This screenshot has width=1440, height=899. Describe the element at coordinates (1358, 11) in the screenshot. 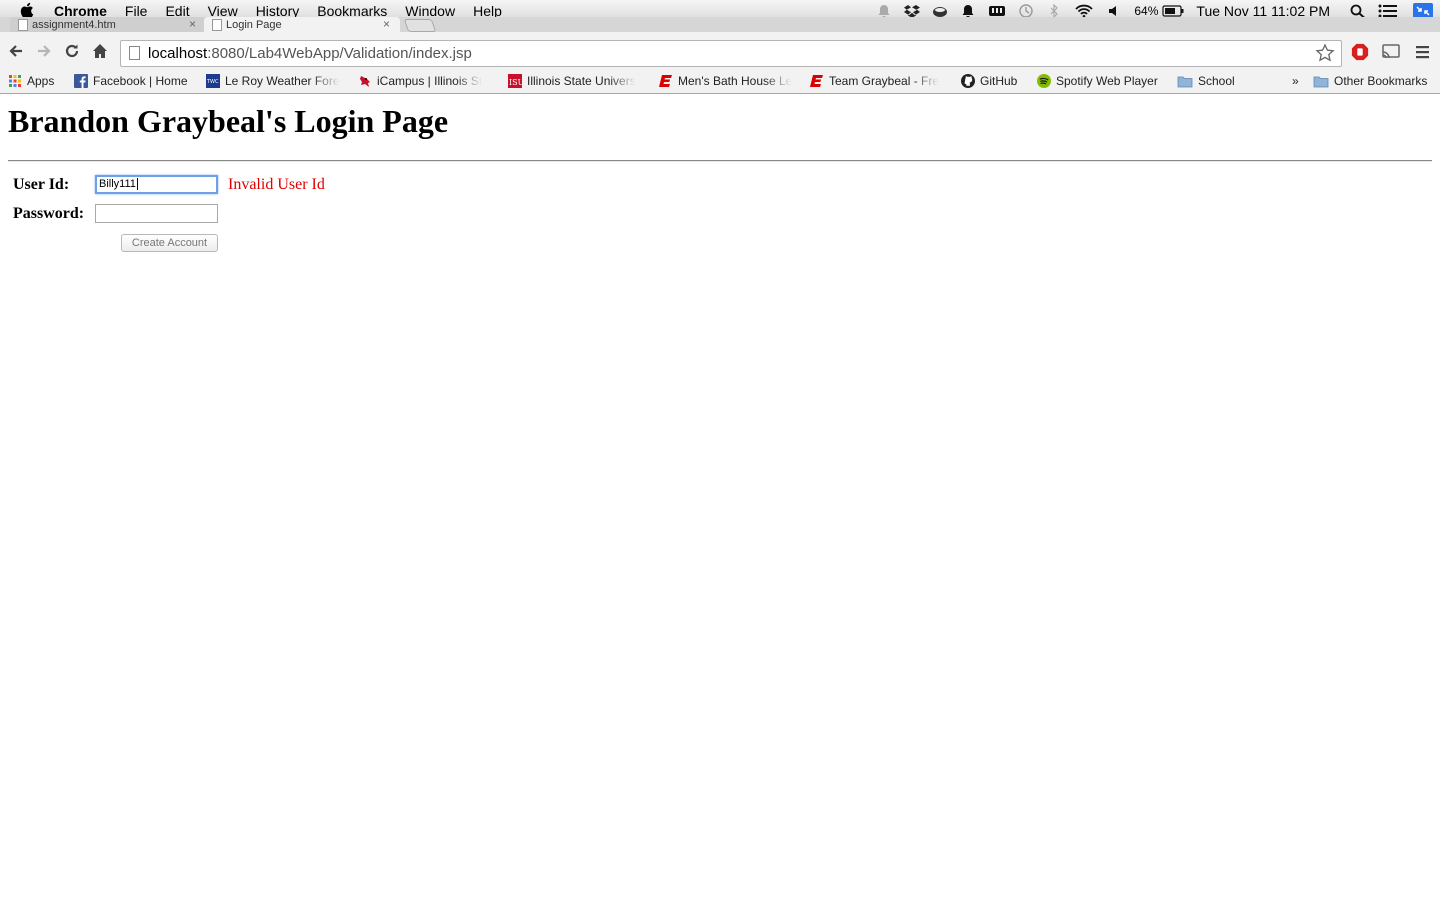

I see `spotlight-search-icon` at that location.